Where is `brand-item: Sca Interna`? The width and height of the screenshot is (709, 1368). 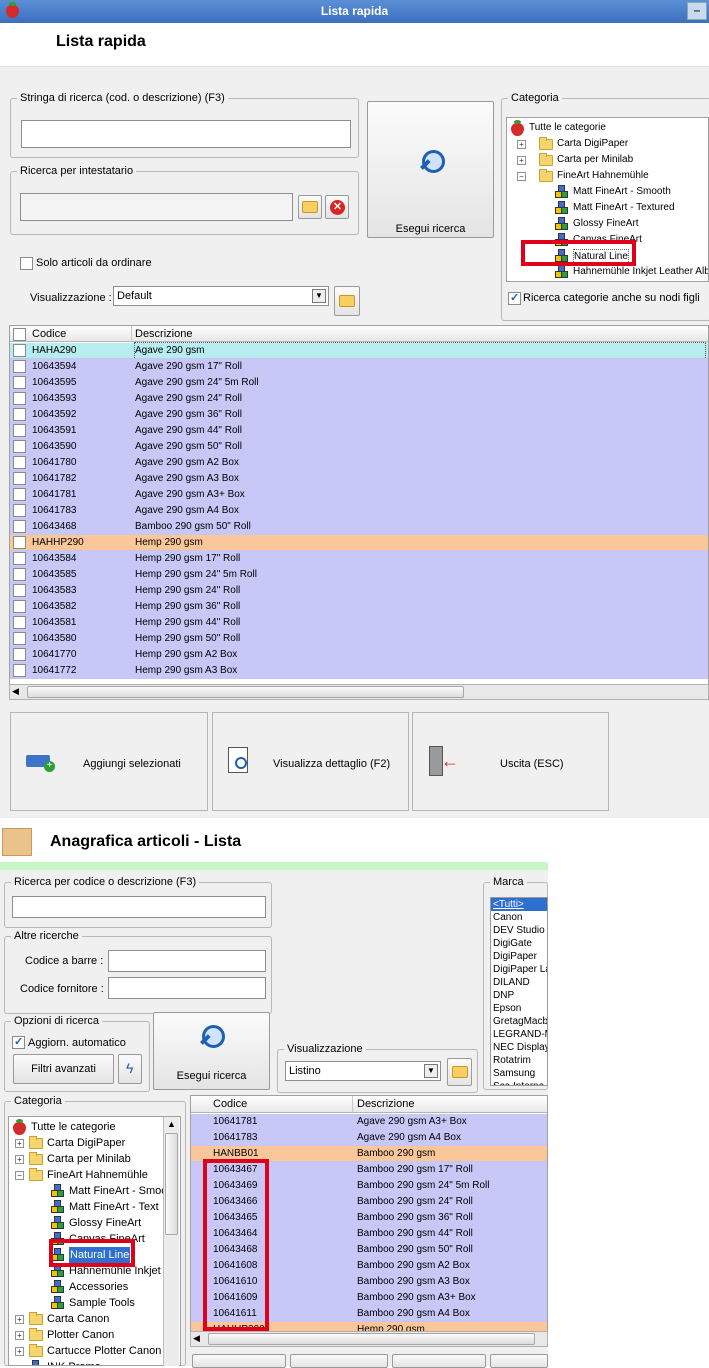 brand-item: Sca Interna is located at coordinates (519, 1082).